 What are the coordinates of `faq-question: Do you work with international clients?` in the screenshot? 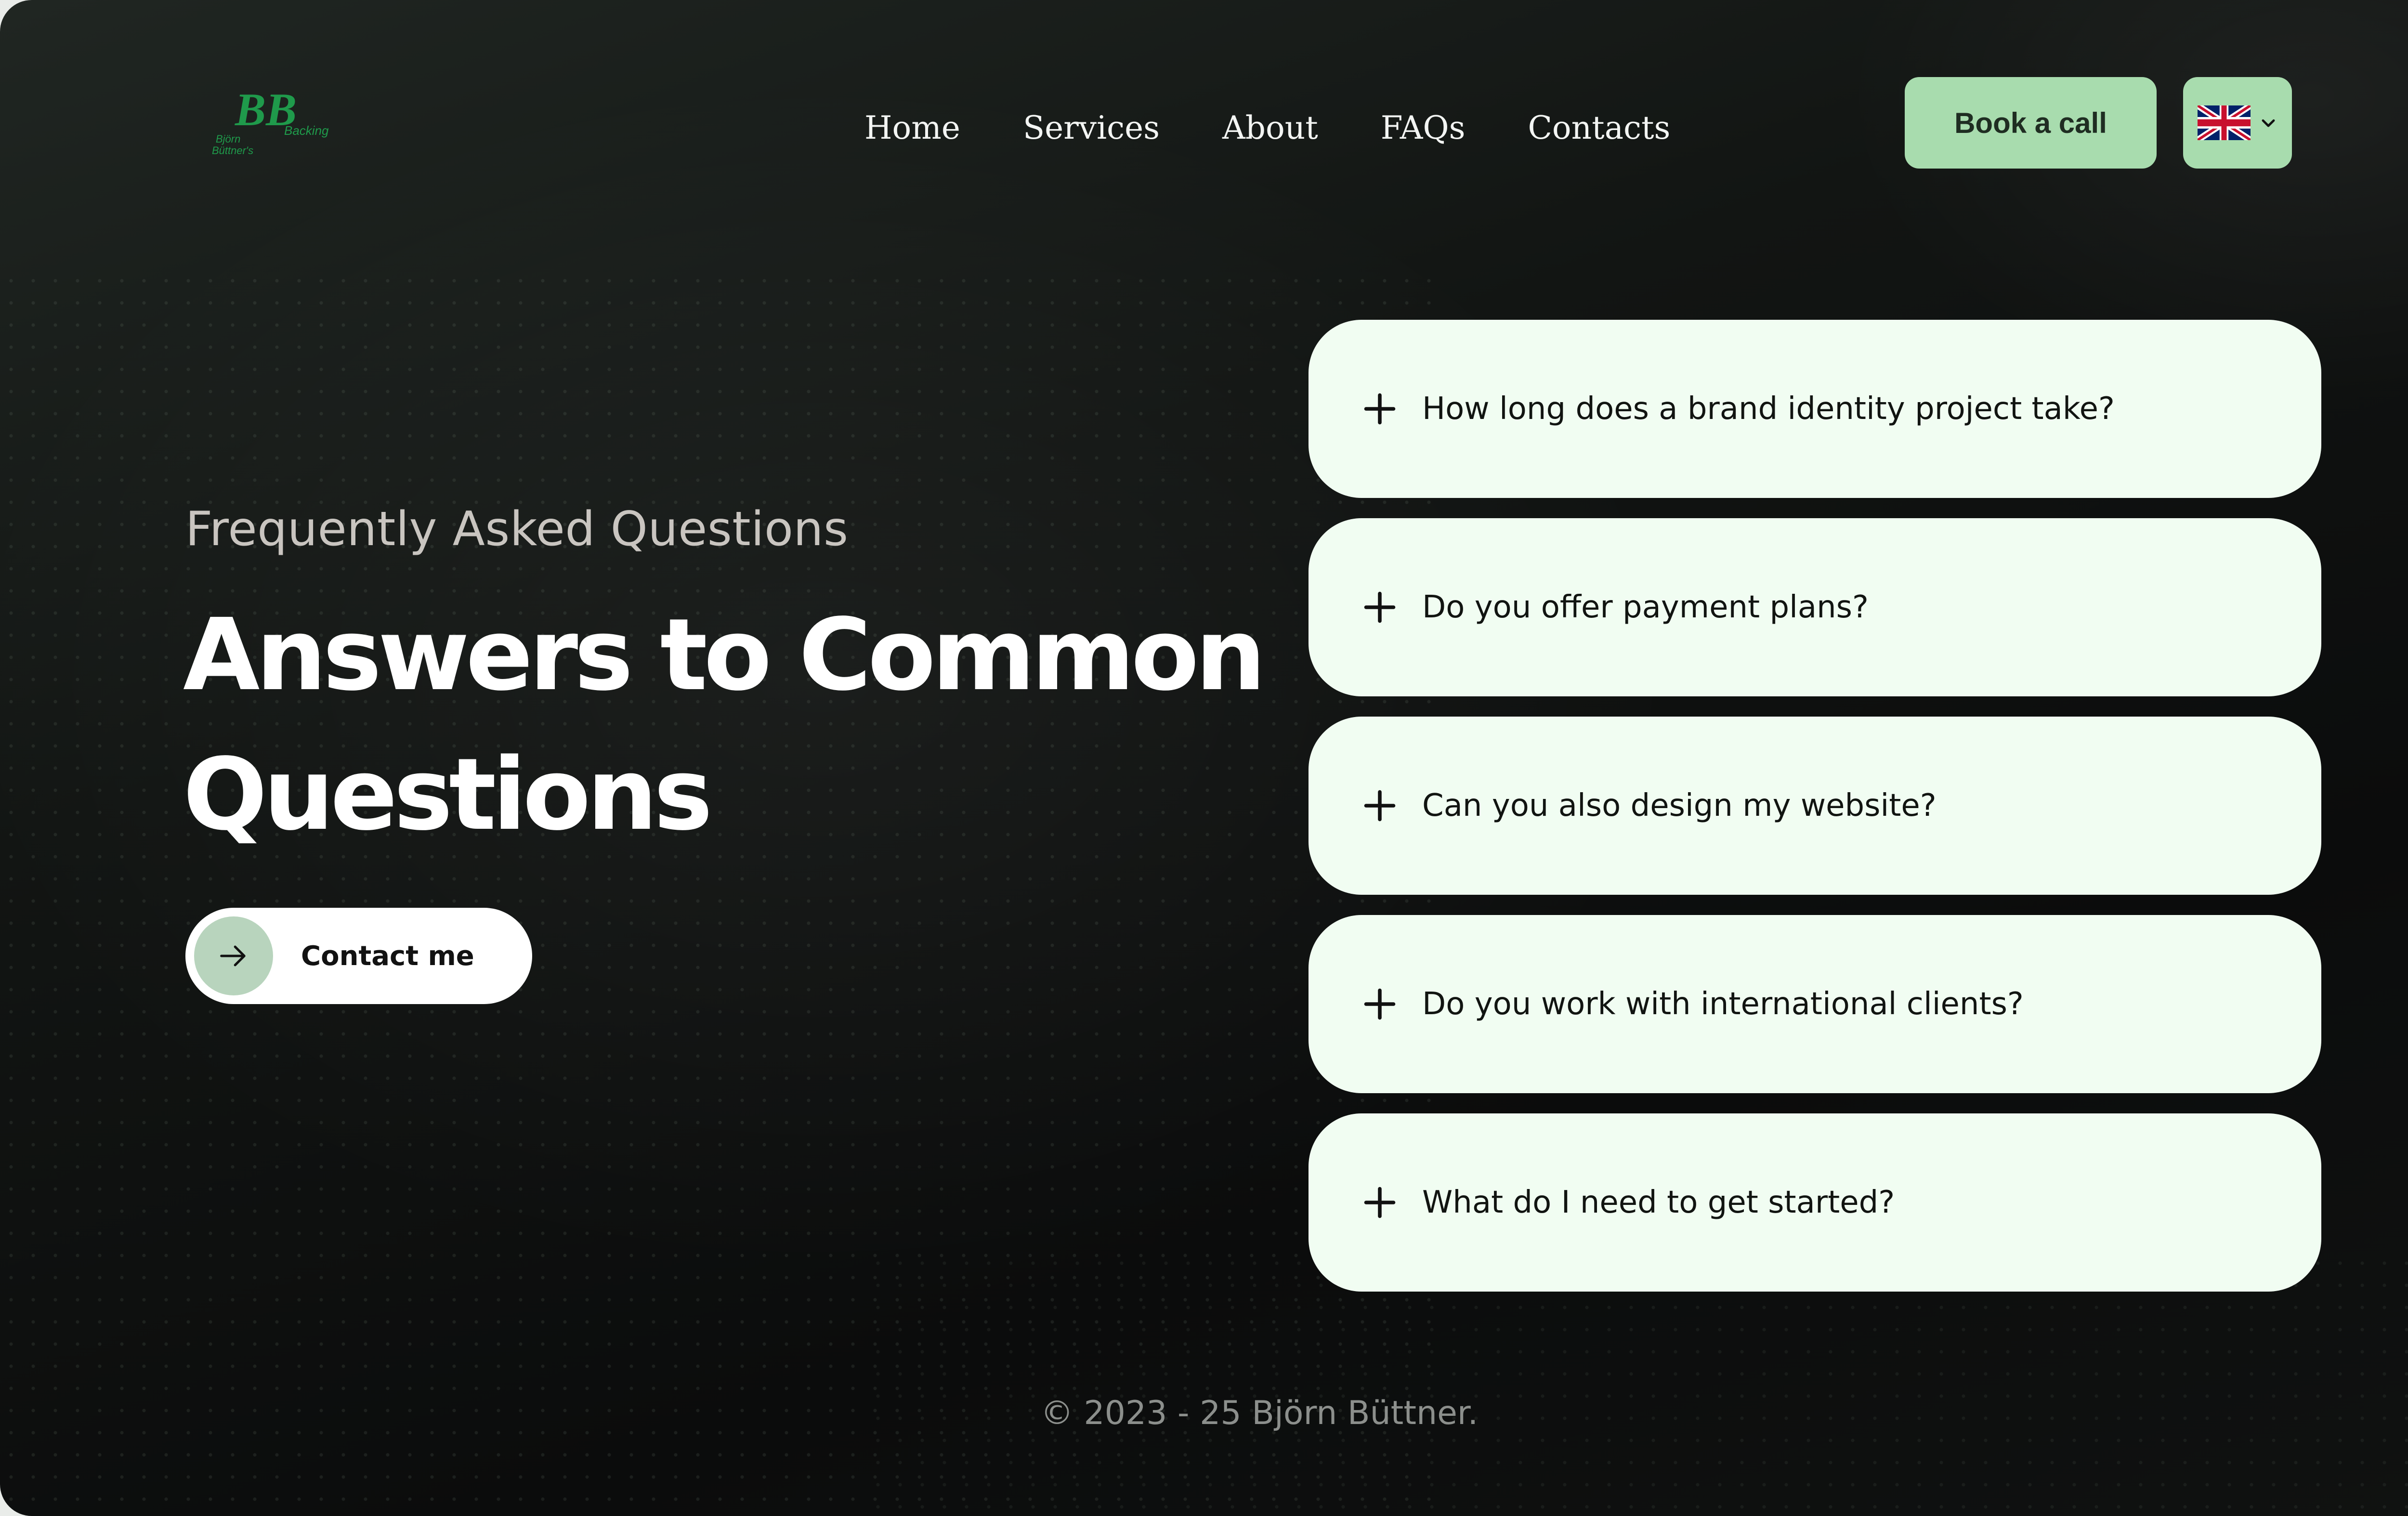 It's located at (1723, 1004).